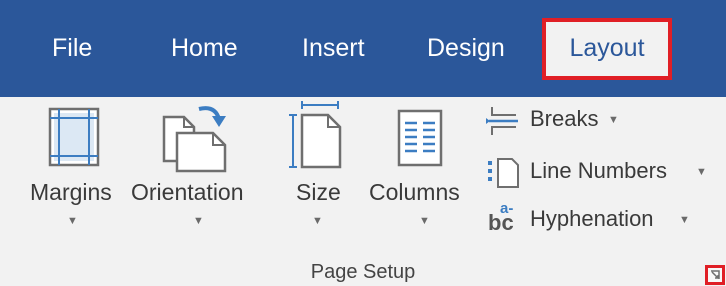  I want to click on size-button: Size ▼, so click(322, 172).